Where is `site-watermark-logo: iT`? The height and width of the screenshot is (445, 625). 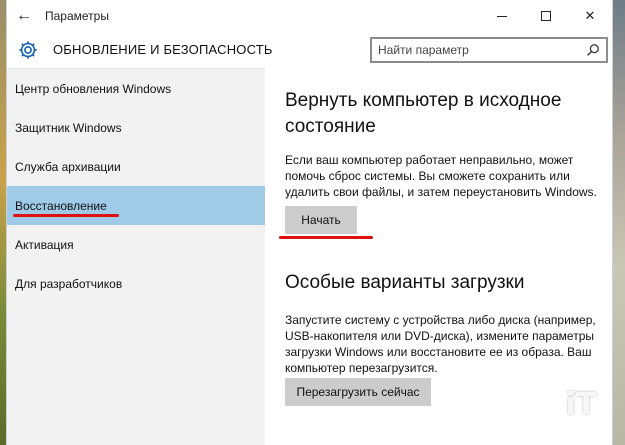
site-watermark-logo: iT is located at coordinates (581, 404).